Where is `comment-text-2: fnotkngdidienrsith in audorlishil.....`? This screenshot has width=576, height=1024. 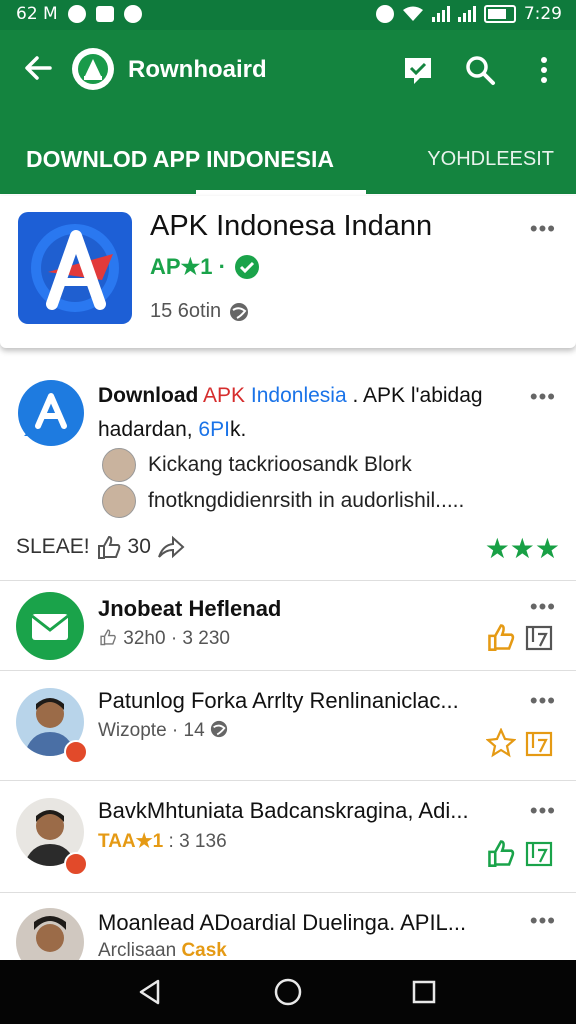
comment-text-2: fnotkngdidienrsith in audorlishil..... is located at coordinates (306, 500).